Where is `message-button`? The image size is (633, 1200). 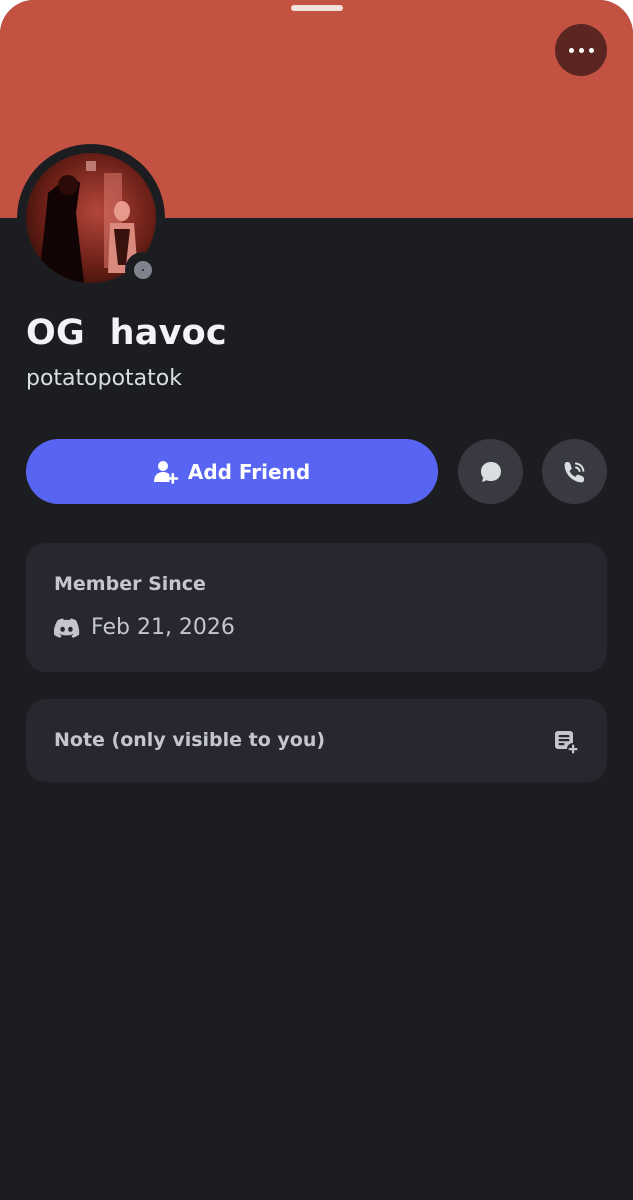
message-button is located at coordinates (490, 471).